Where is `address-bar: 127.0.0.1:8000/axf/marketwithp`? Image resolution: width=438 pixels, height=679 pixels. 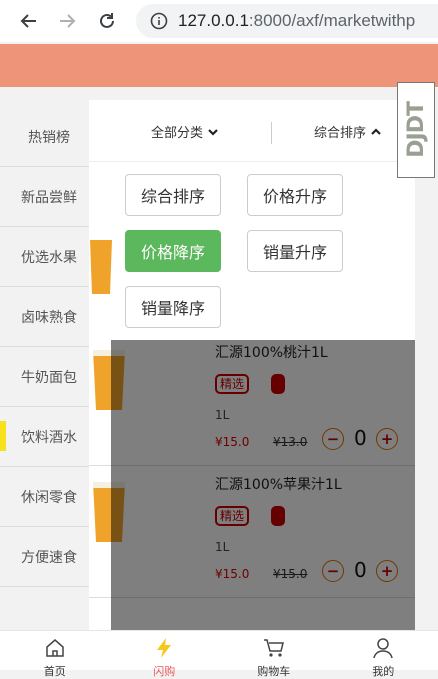 address-bar: 127.0.0.1:8000/axf/marketwithp is located at coordinates (287, 21).